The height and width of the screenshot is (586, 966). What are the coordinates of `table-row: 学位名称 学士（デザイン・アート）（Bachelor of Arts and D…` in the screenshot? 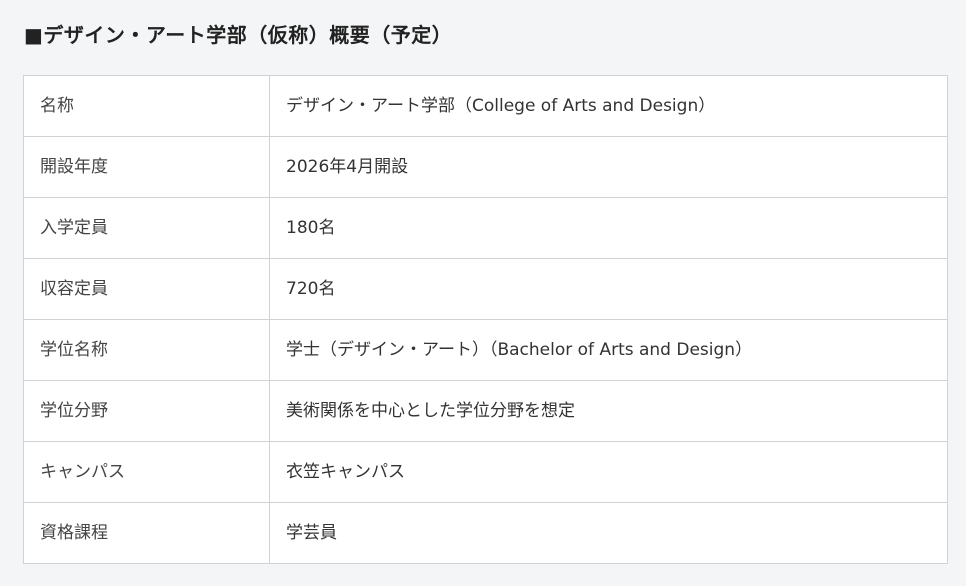 It's located at (485, 350).